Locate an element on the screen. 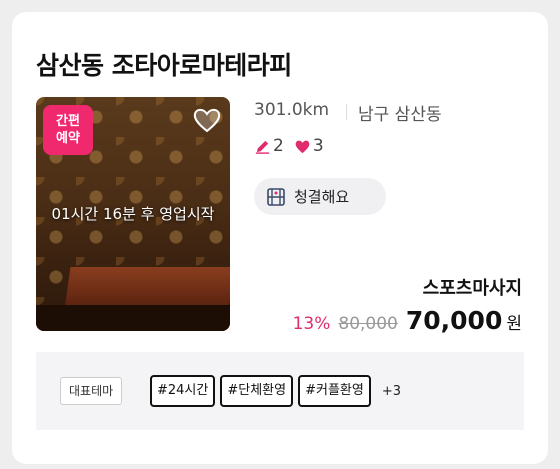  discount-rate: 13% is located at coordinates (311, 324).